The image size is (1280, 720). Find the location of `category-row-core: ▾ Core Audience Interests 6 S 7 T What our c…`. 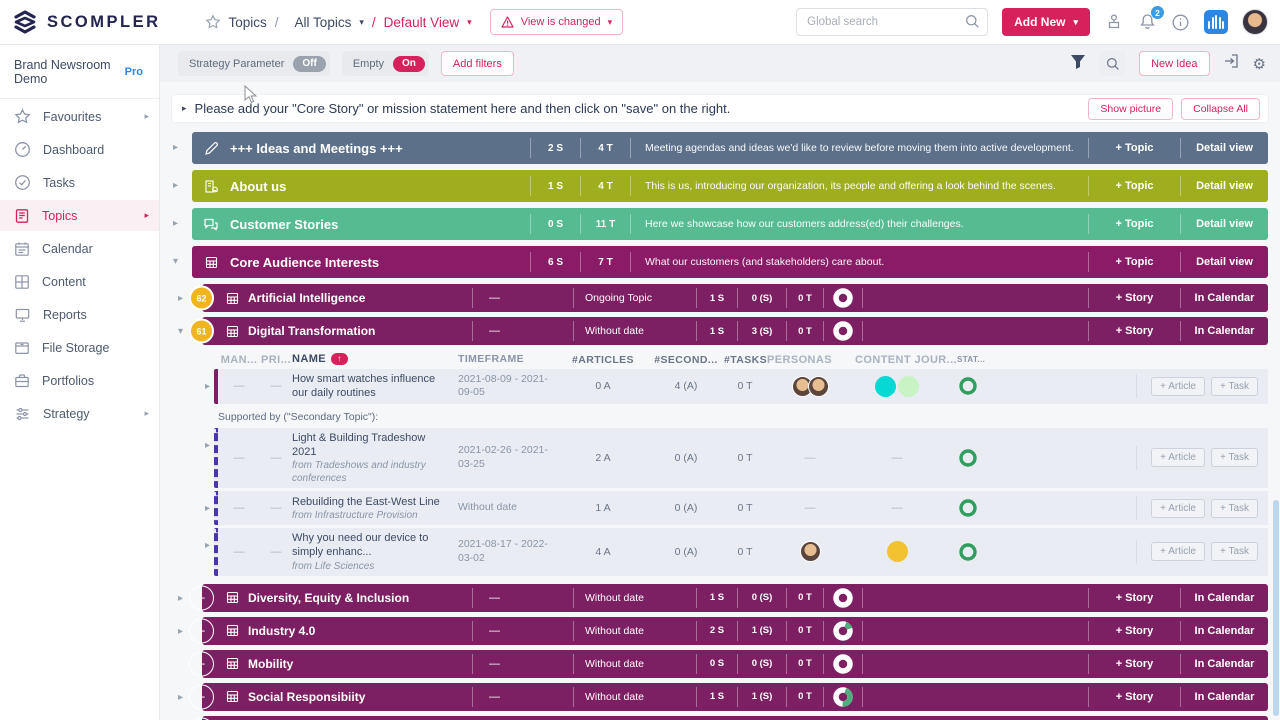

category-row-core: ▾ Core Audience Interests 6 S 7 T What our c… is located at coordinates (720, 262).